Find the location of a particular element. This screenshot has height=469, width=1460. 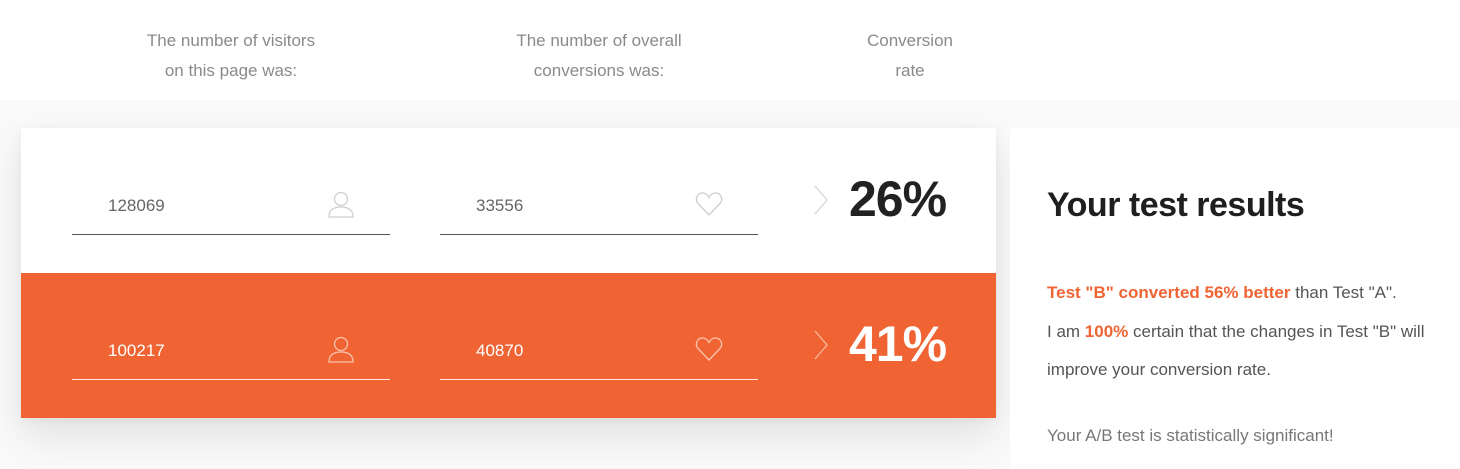

test-b-visitors-input is located at coordinates (202, 351).